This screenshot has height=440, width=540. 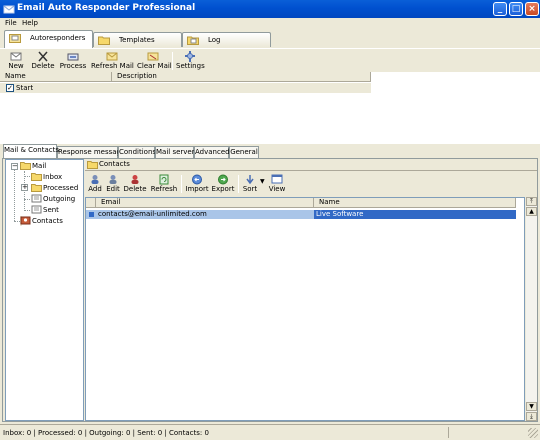 I want to click on processed-expand-toggle: +, so click(x=24, y=187).